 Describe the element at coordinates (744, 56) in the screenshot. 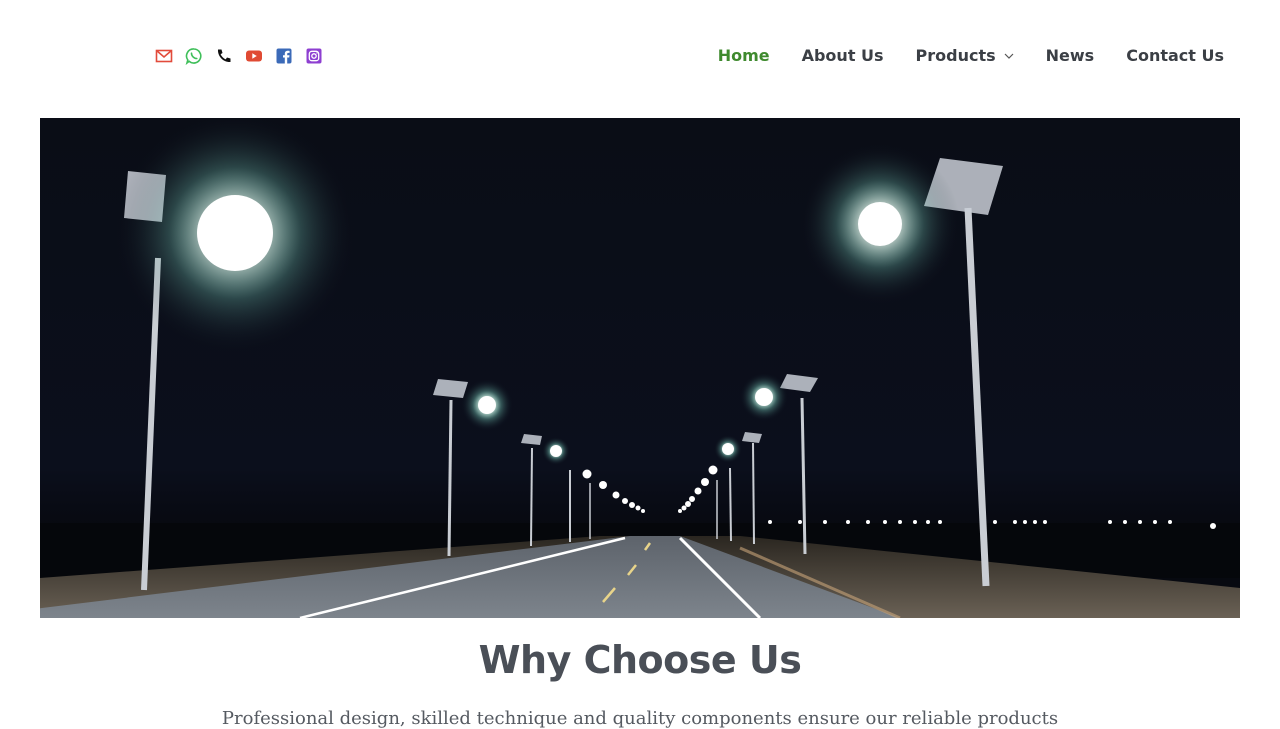

I see `nav-home-link: Home` at that location.